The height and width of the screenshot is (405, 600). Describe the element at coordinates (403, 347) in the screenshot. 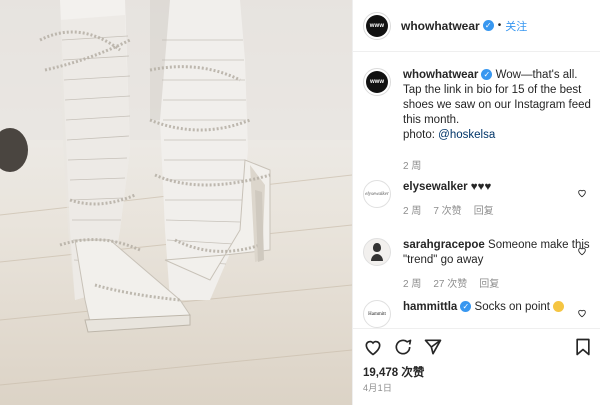

I see `comment-icon` at that location.